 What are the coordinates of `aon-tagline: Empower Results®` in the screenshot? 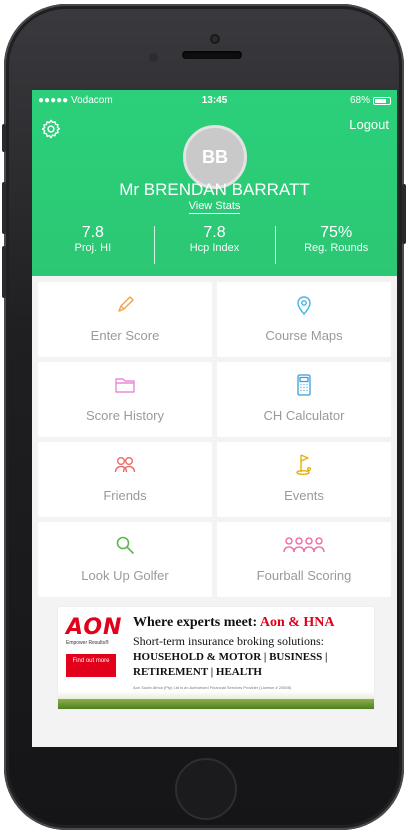 It's located at (87, 643).